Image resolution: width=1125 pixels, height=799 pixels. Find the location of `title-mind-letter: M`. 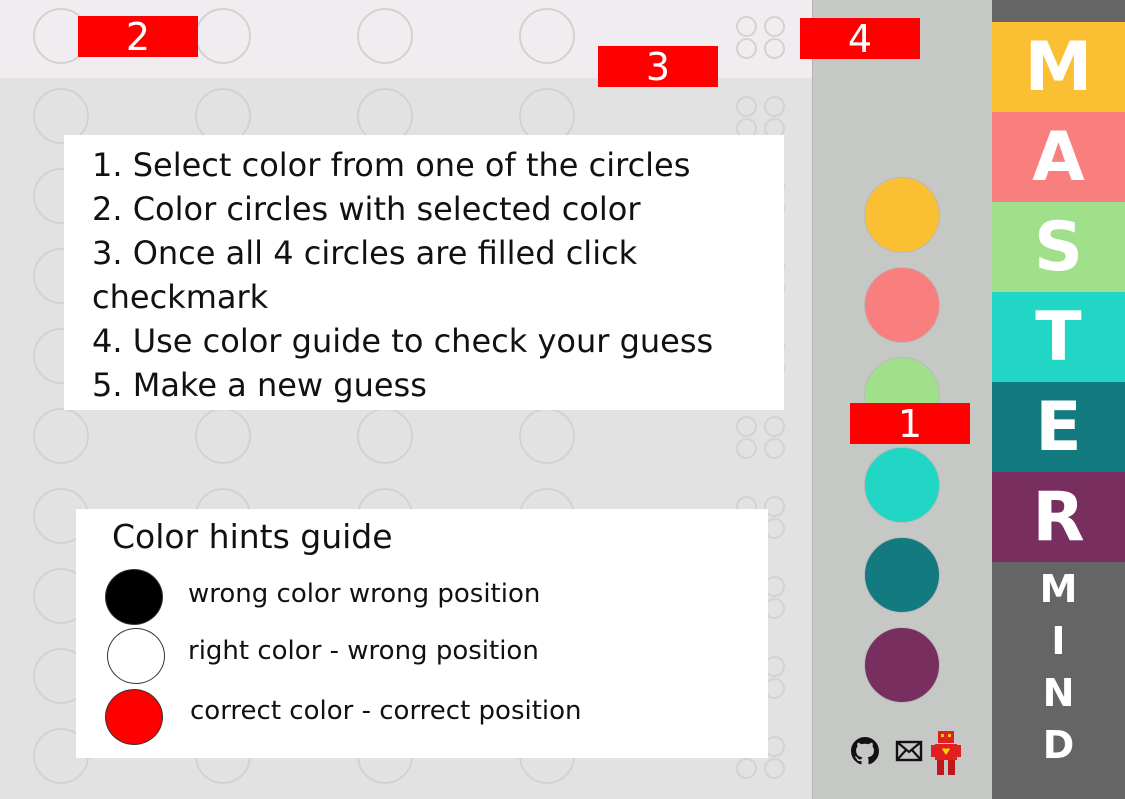

title-mind-letter: M is located at coordinates (1058, 589).